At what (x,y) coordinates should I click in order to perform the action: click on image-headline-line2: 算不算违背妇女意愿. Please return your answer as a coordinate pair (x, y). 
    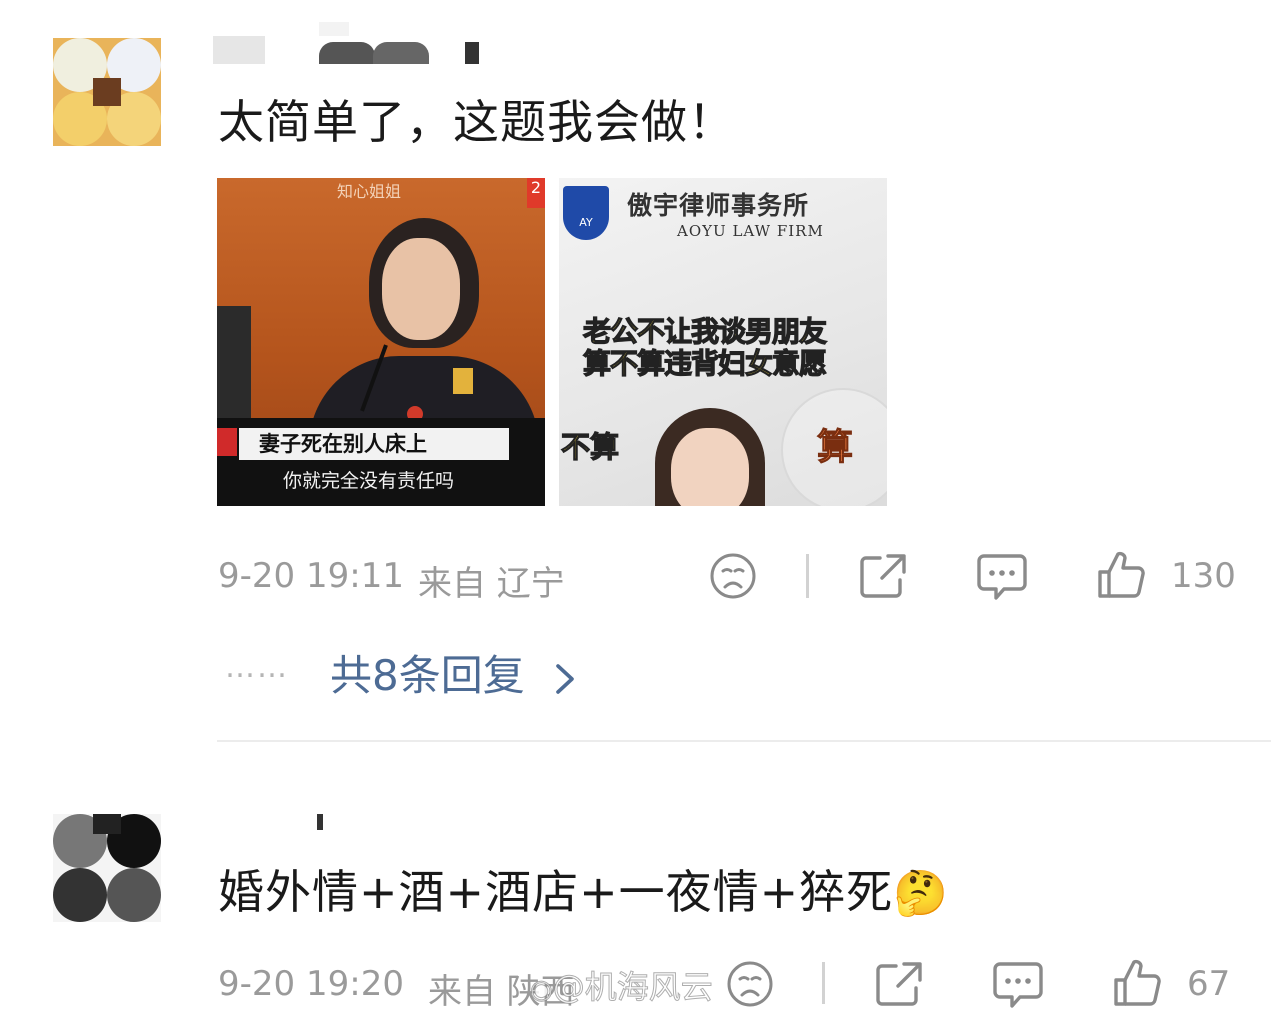
    Looking at the image, I should click on (704, 363).